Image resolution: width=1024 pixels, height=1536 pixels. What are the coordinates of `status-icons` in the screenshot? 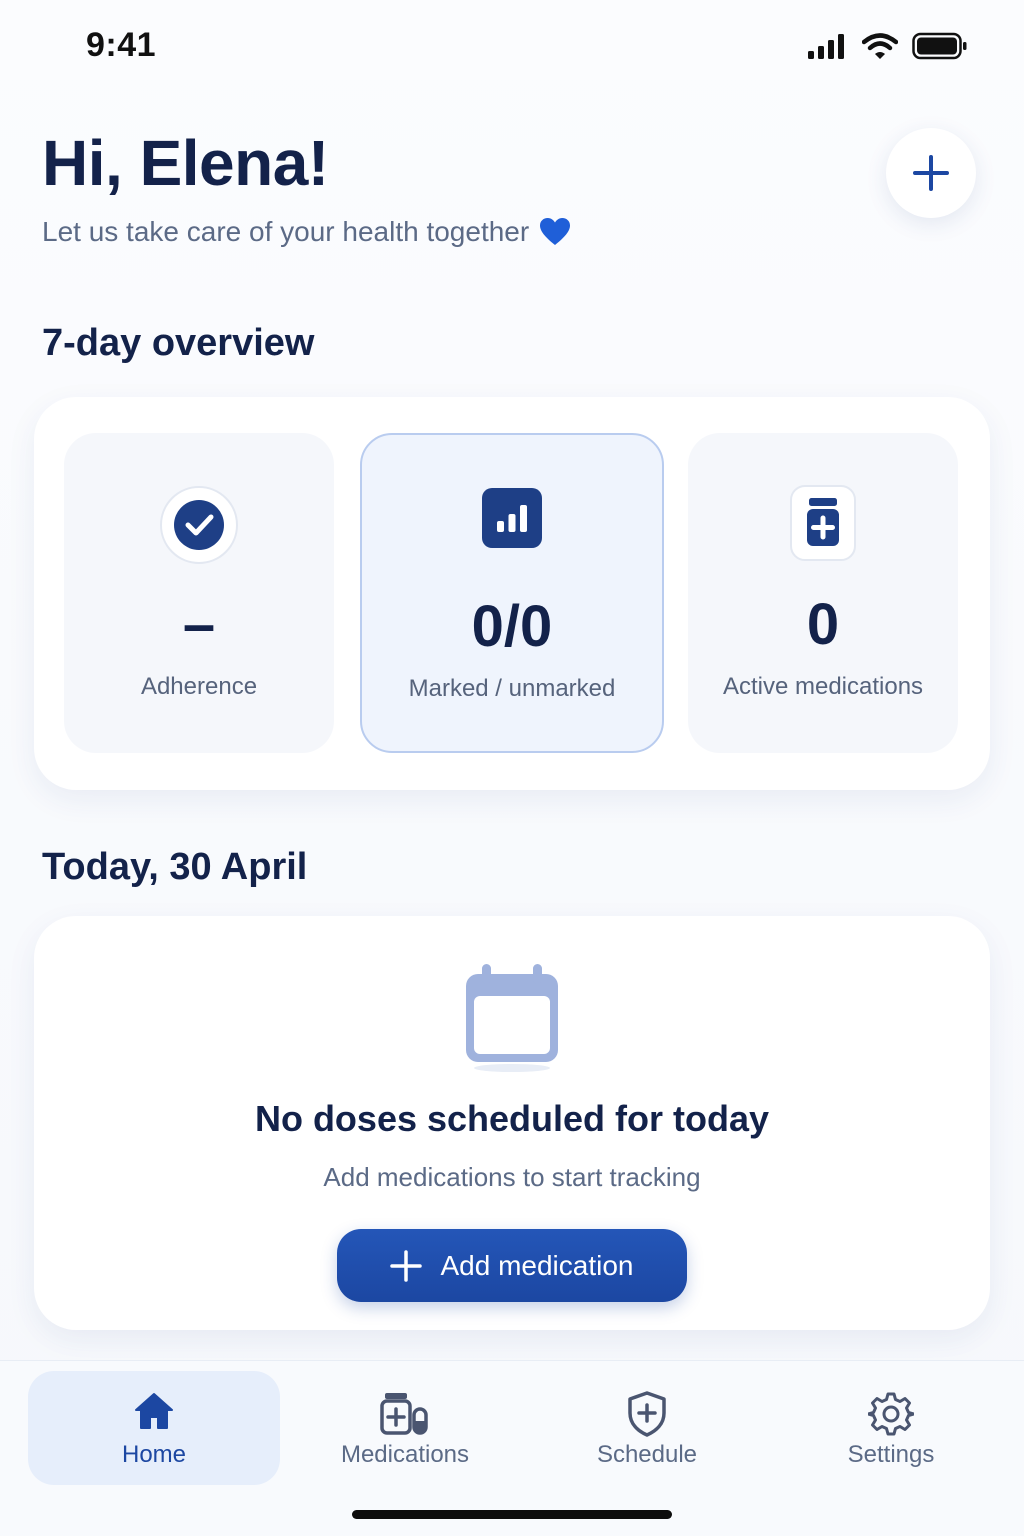 It's located at (888, 46).